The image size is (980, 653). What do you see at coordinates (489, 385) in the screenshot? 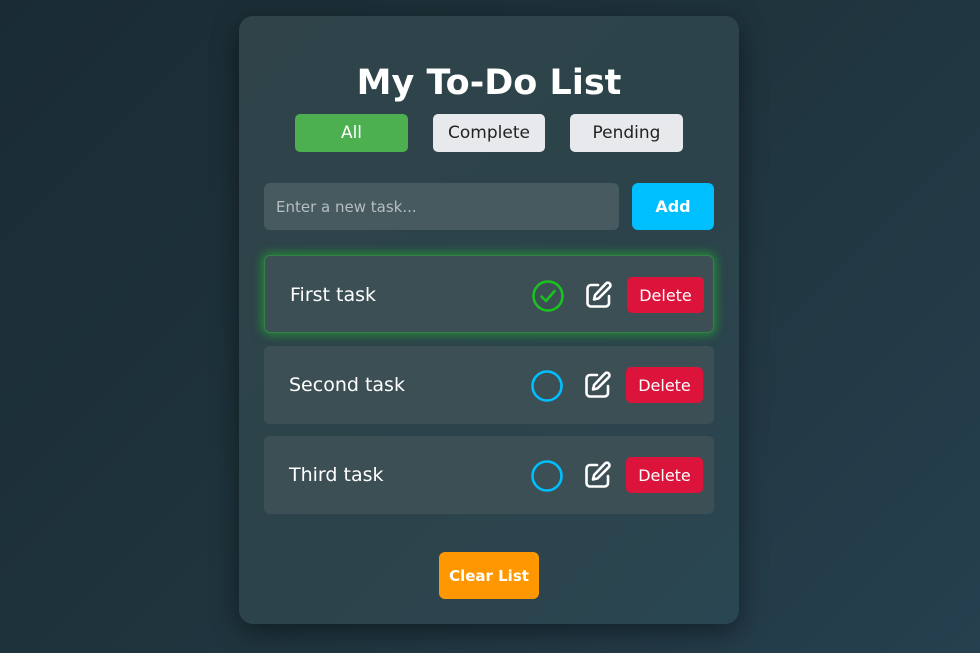
I see `task-item-2: Second task Delete` at bounding box center [489, 385].